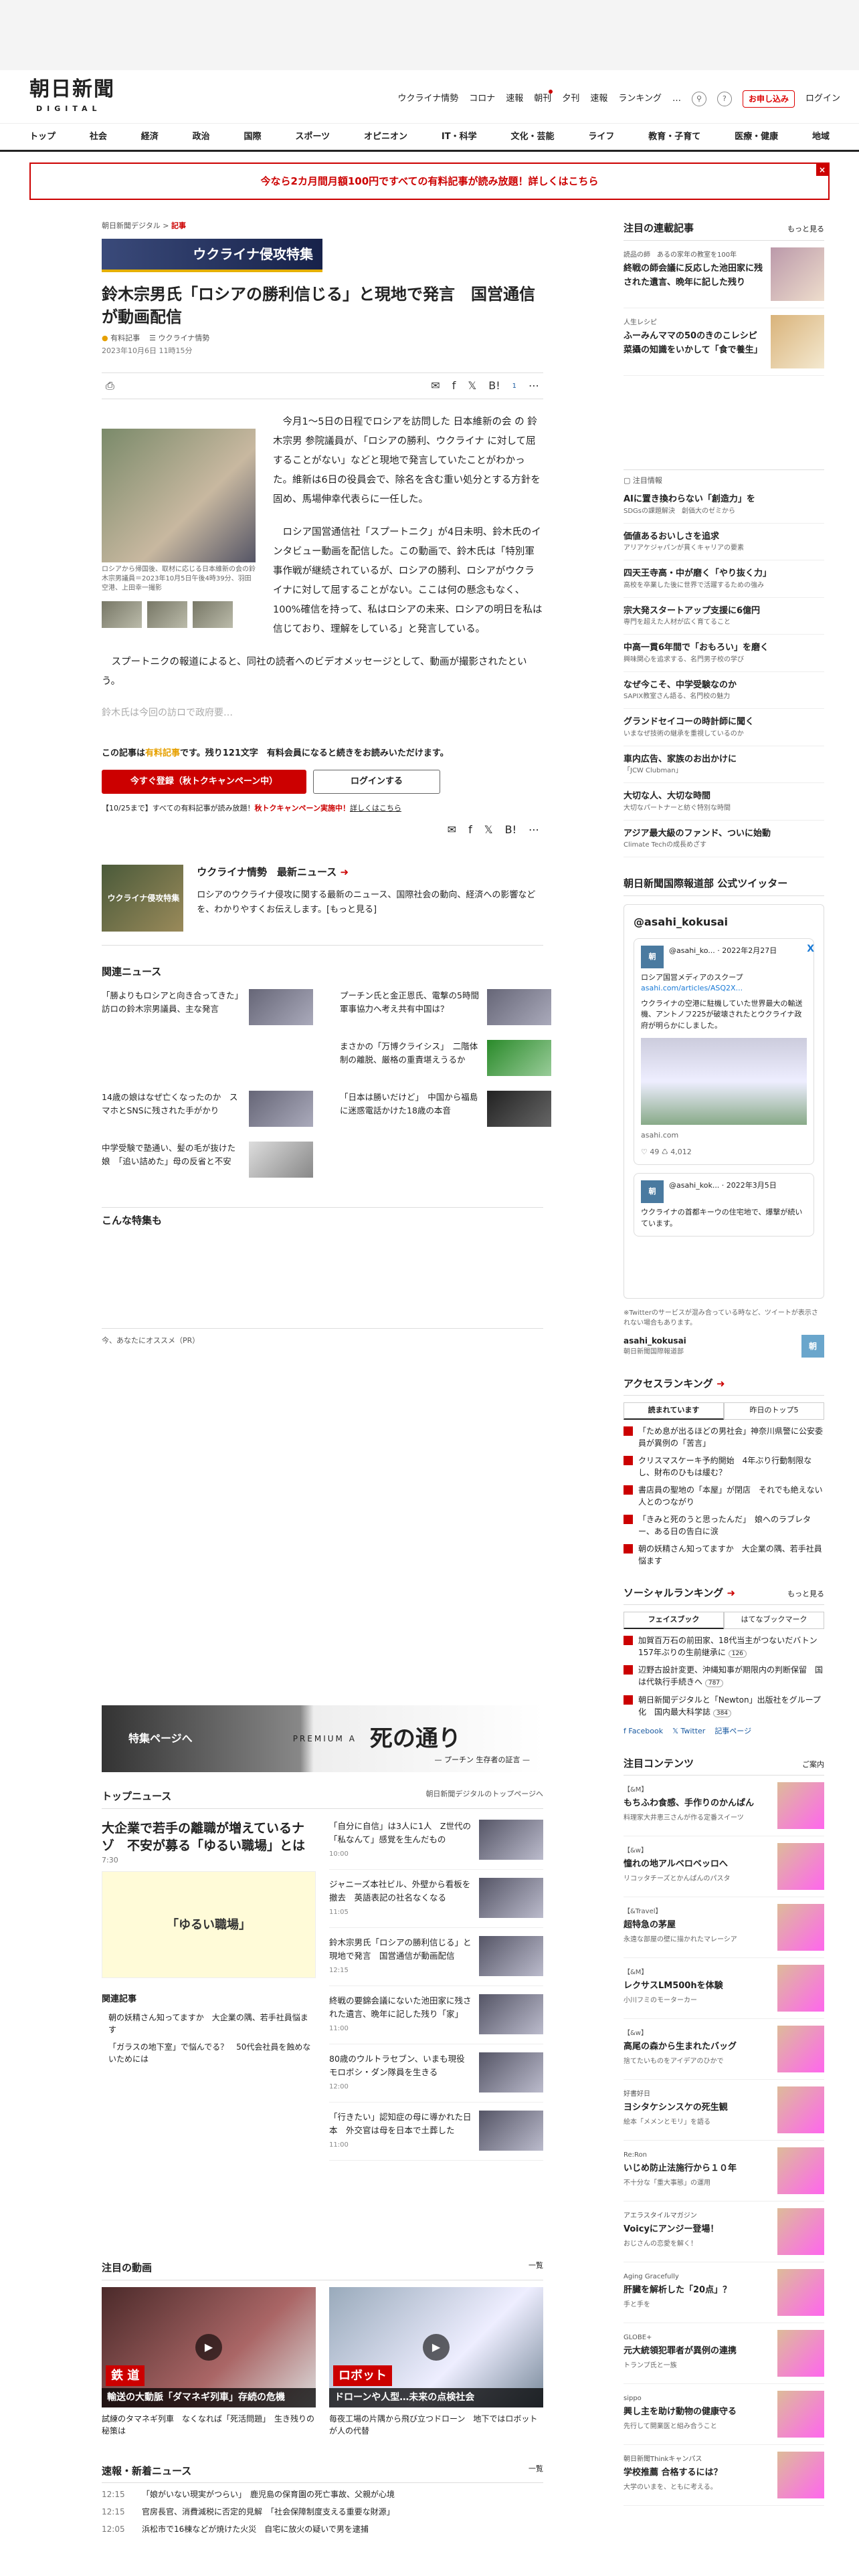 The width and height of the screenshot is (859, 2576). Describe the element at coordinates (724, 2292) in the screenshot. I see `featured-item: Aging Gracefully 肝臓を解析した「20点」？ 手と手を` at that location.